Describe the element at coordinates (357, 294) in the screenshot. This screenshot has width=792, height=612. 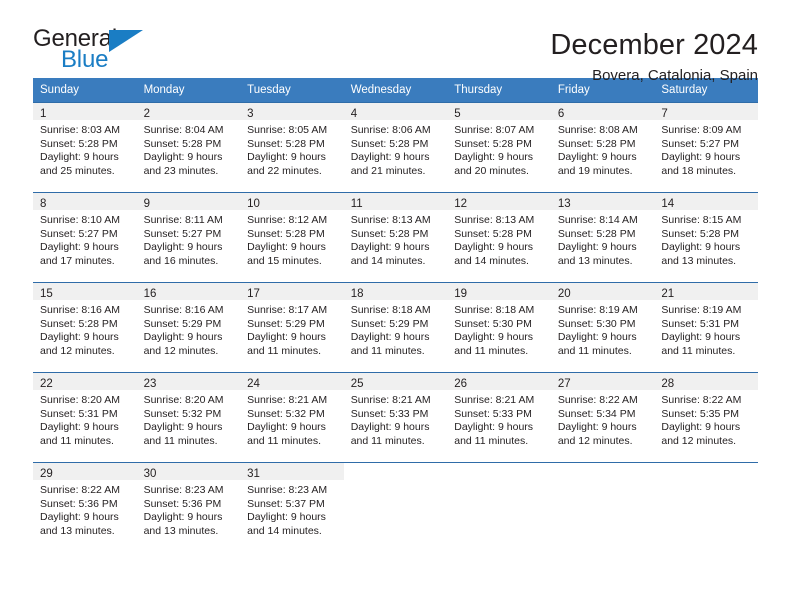
I see `day-number: 18` at that location.